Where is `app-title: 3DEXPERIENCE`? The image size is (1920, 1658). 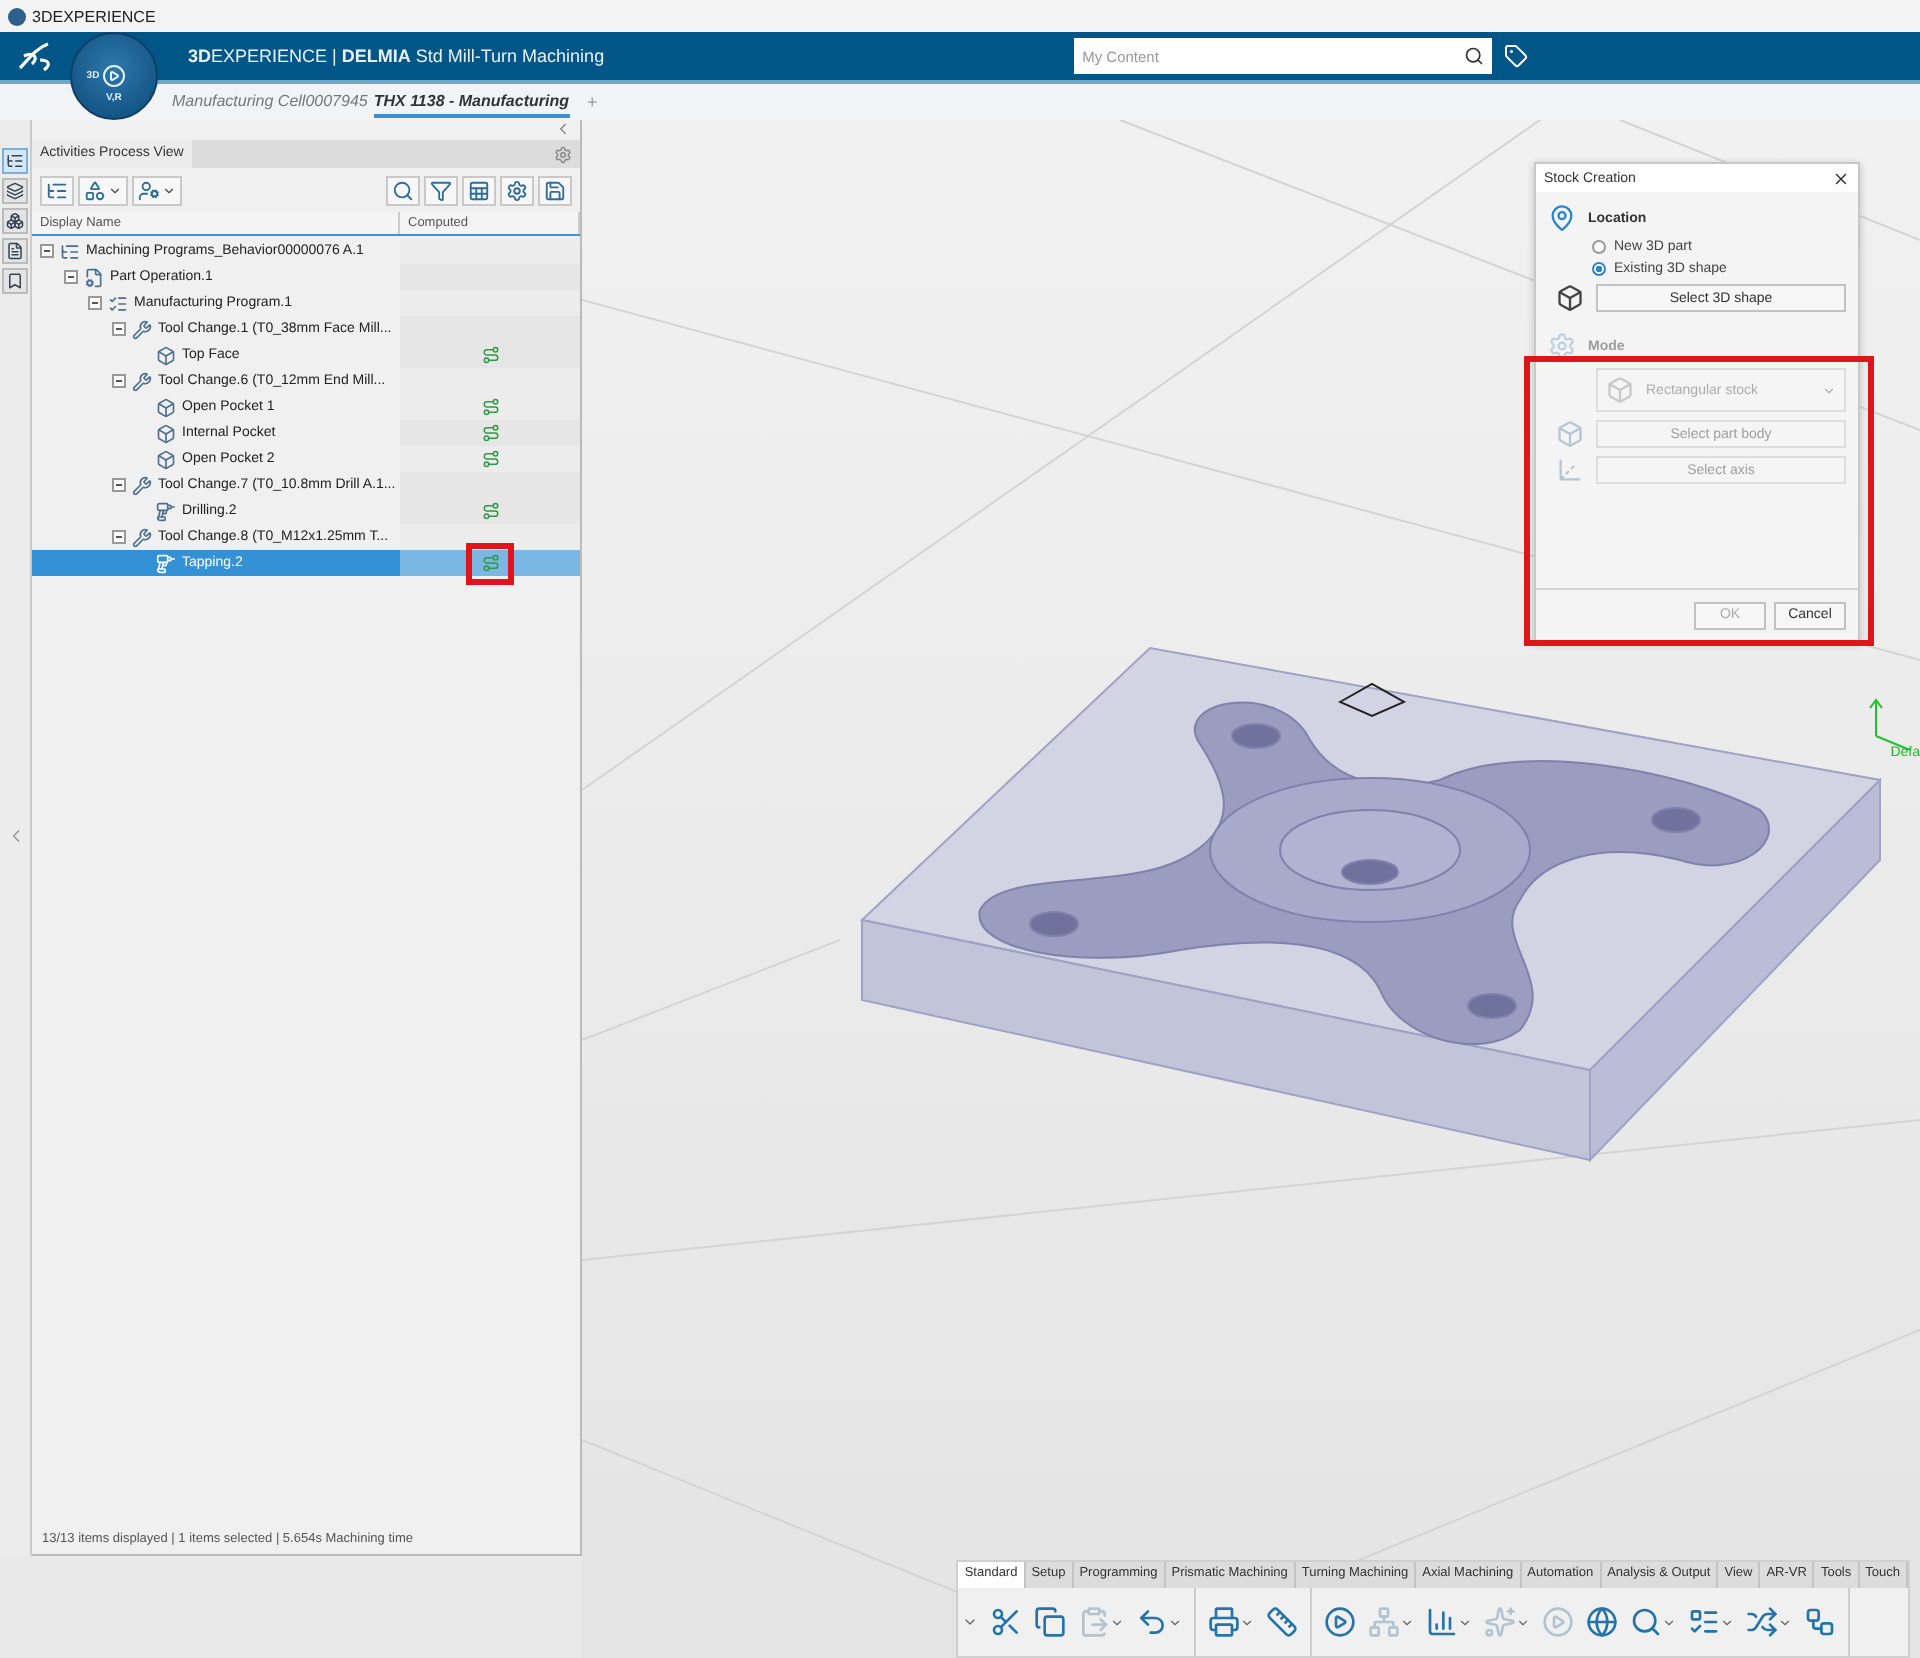
app-title: 3DEXPERIENCE is located at coordinates (94, 16).